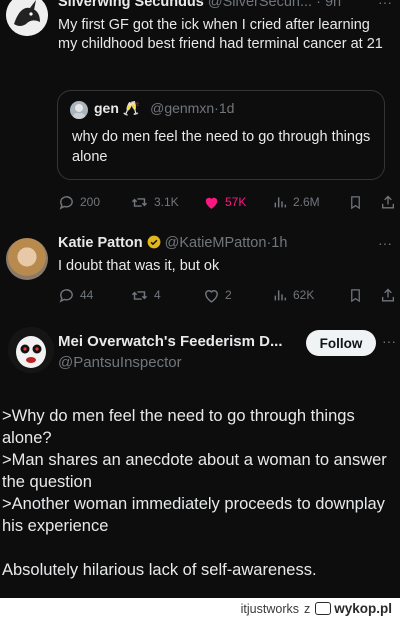 This screenshot has width=400, height=619. I want to click on tweet2-display-name: Katie Patton, so click(100, 243).